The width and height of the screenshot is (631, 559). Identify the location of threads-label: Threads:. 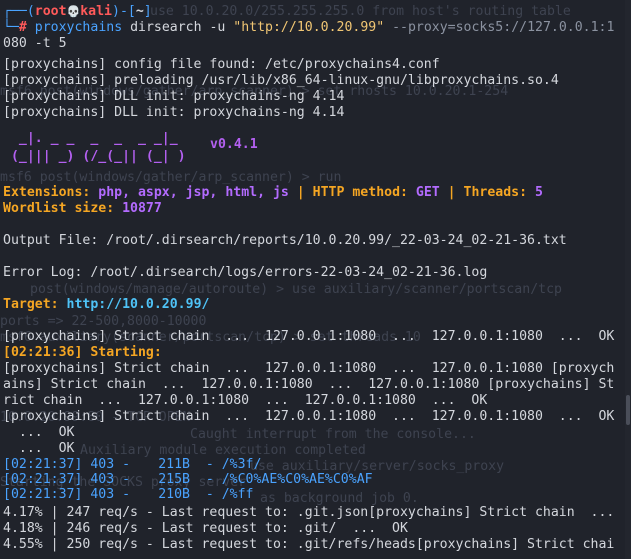
(499, 192).